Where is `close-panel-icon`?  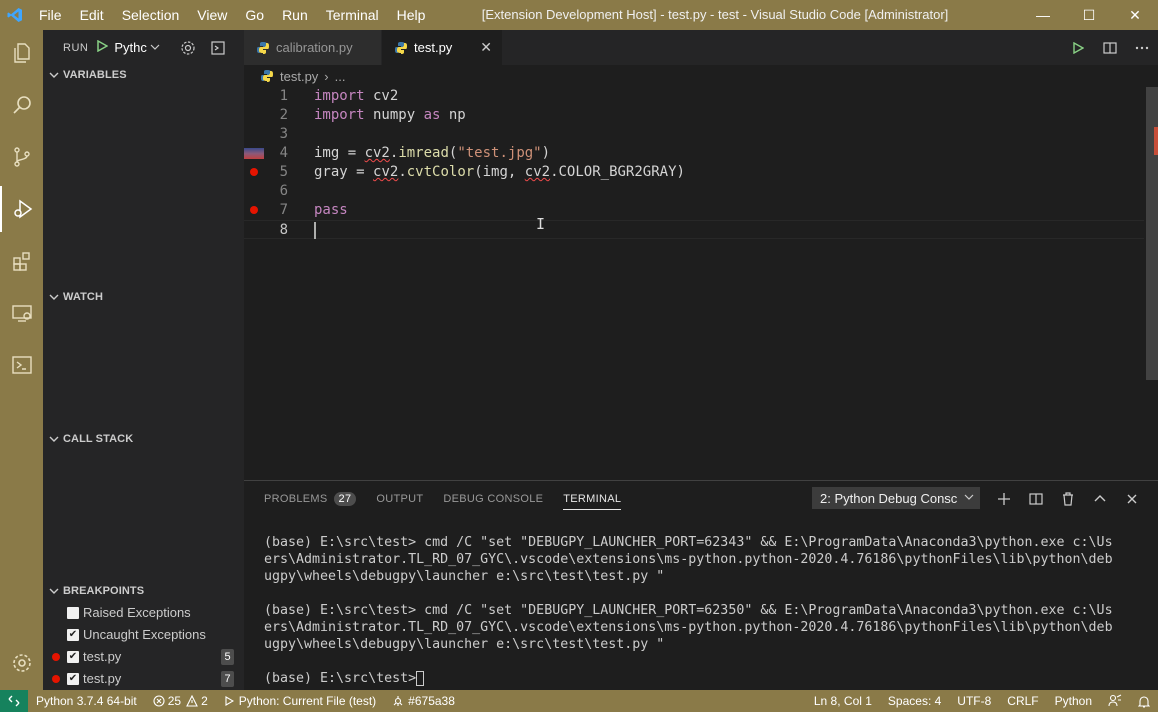 close-panel-icon is located at coordinates (1132, 499).